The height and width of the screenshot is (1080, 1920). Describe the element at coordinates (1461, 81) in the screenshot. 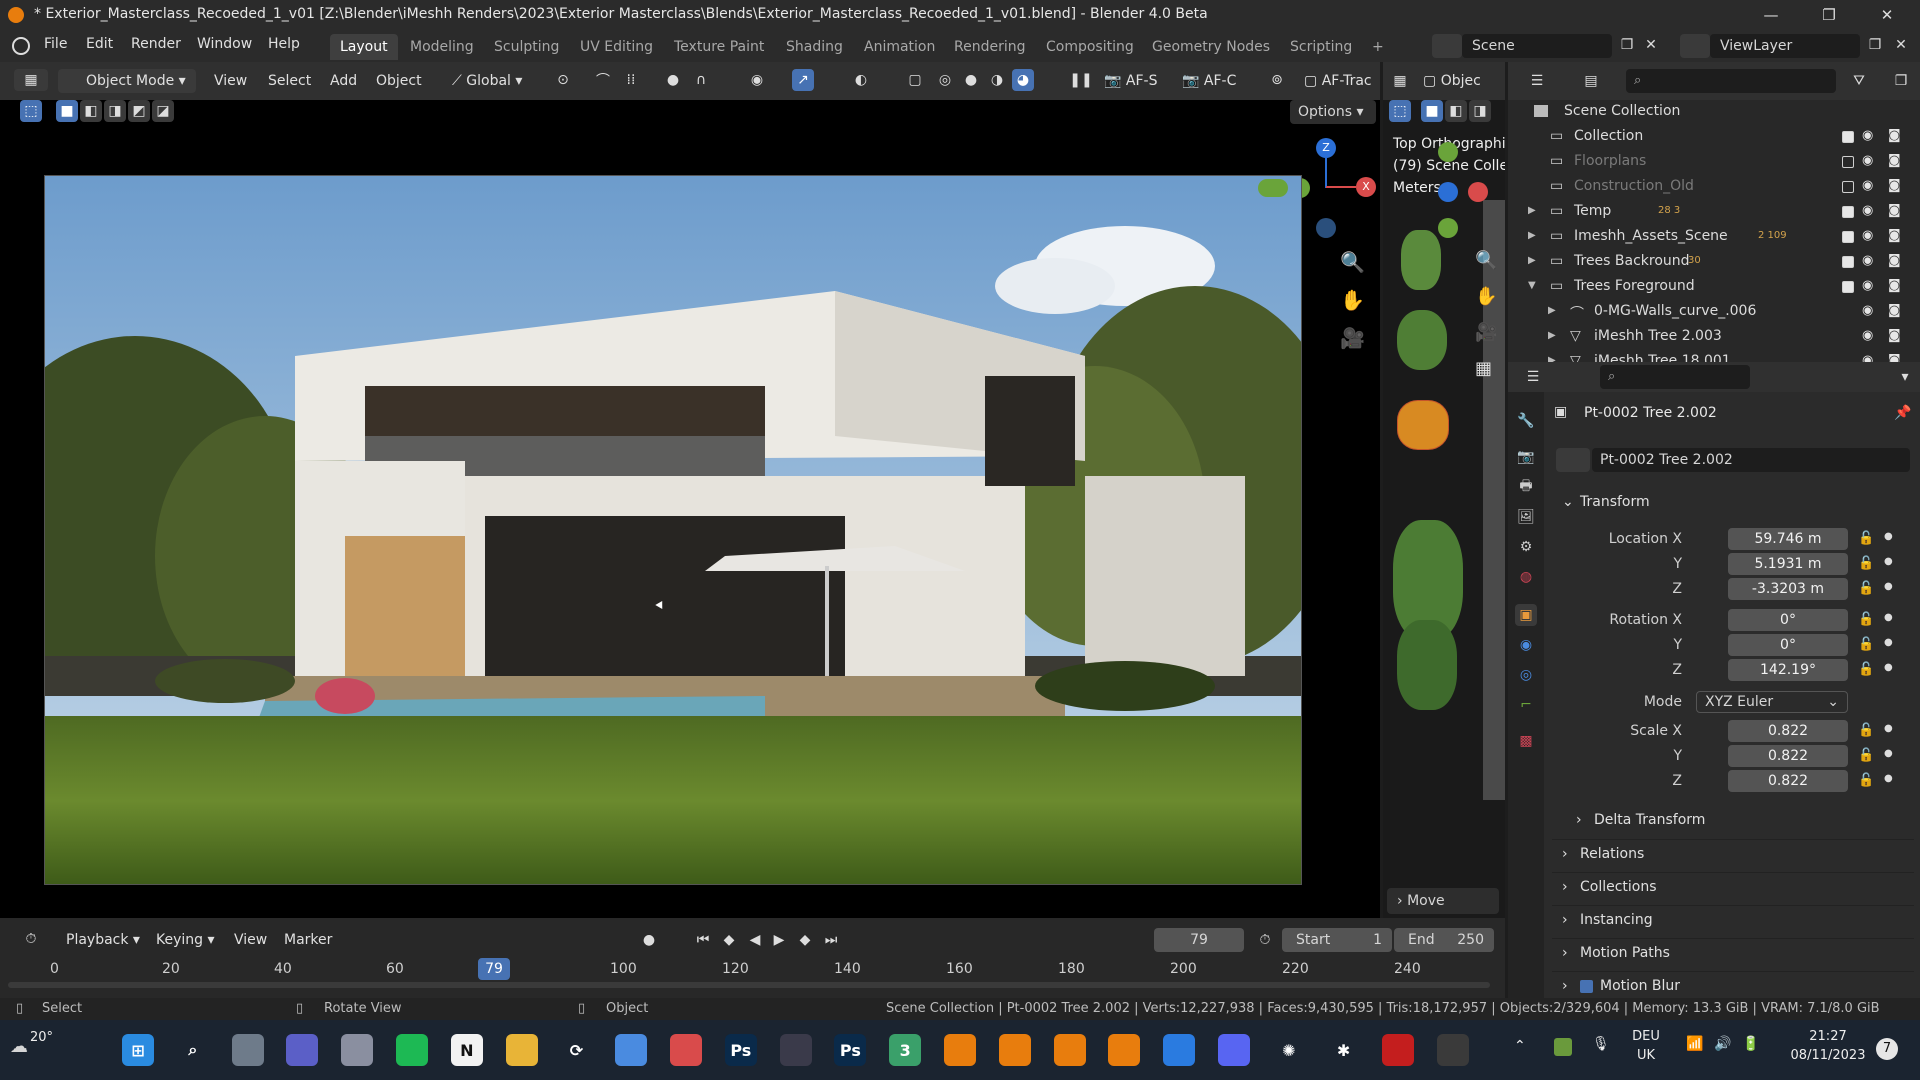

I see `object-mode-dropdown-2: ▢ Objec` at that location.